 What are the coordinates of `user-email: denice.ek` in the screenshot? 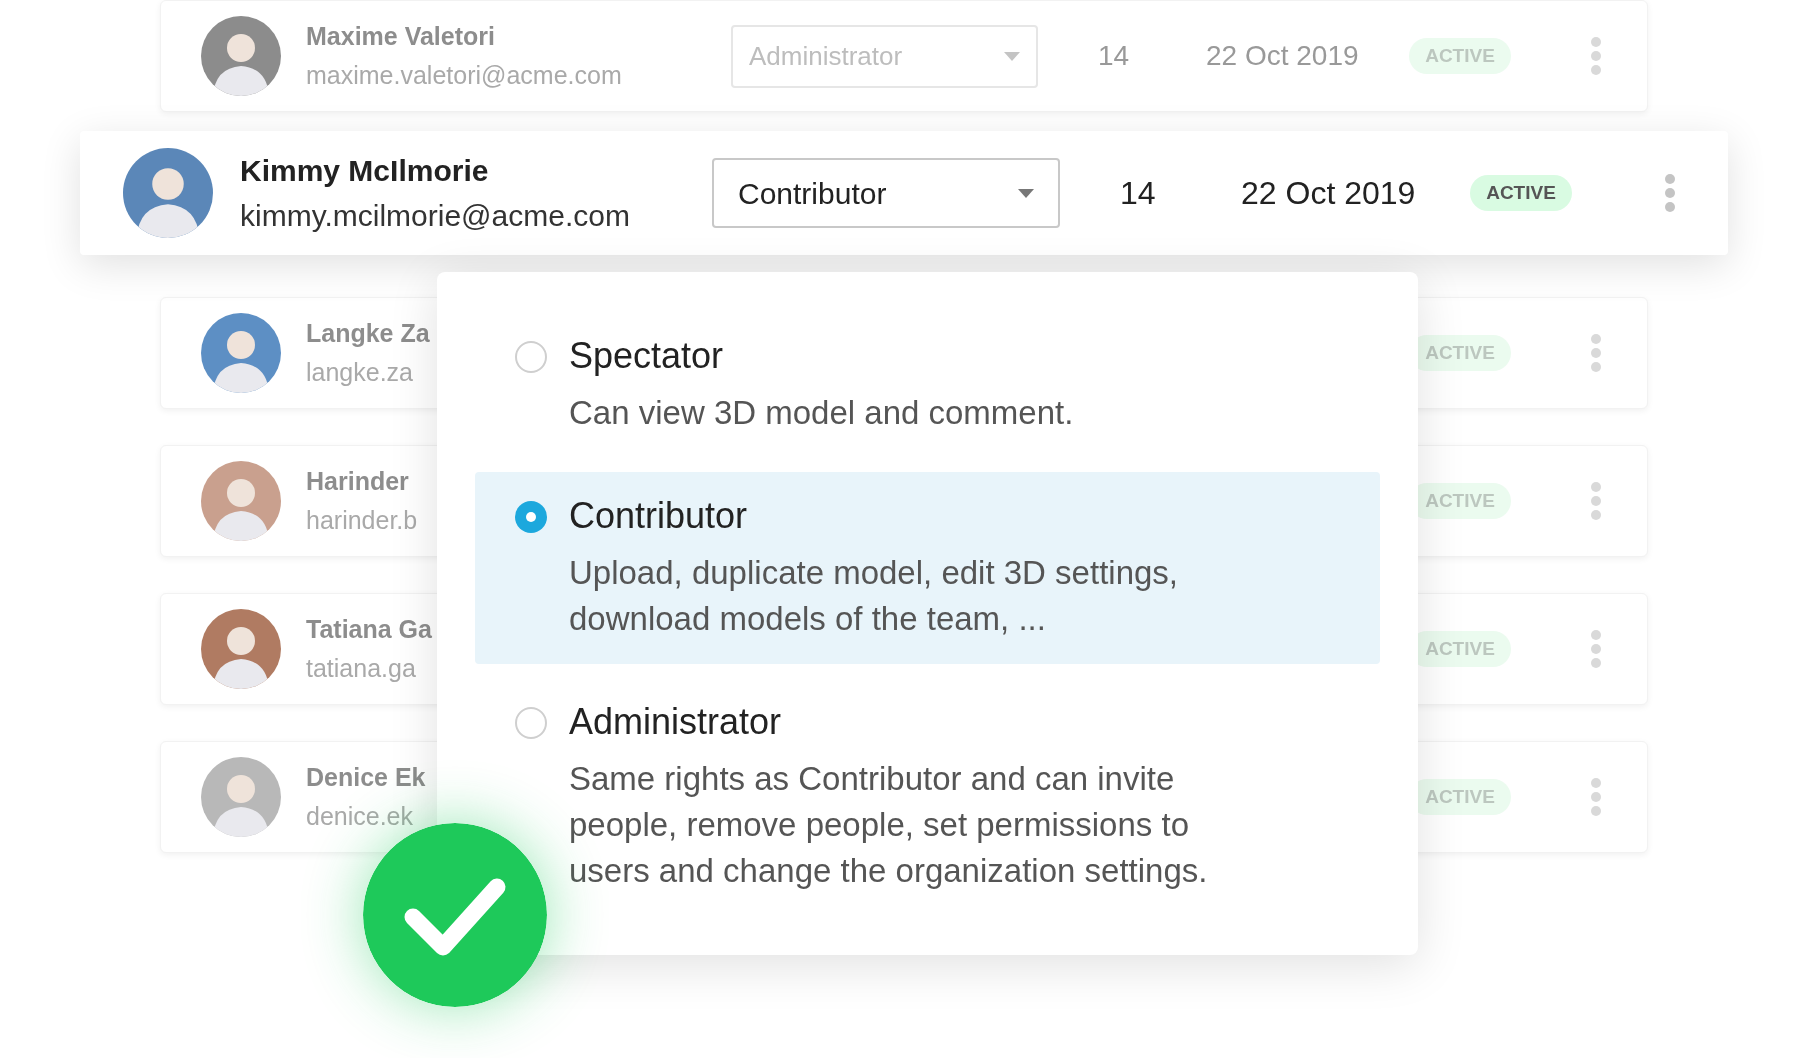 It's located at (360, 816).